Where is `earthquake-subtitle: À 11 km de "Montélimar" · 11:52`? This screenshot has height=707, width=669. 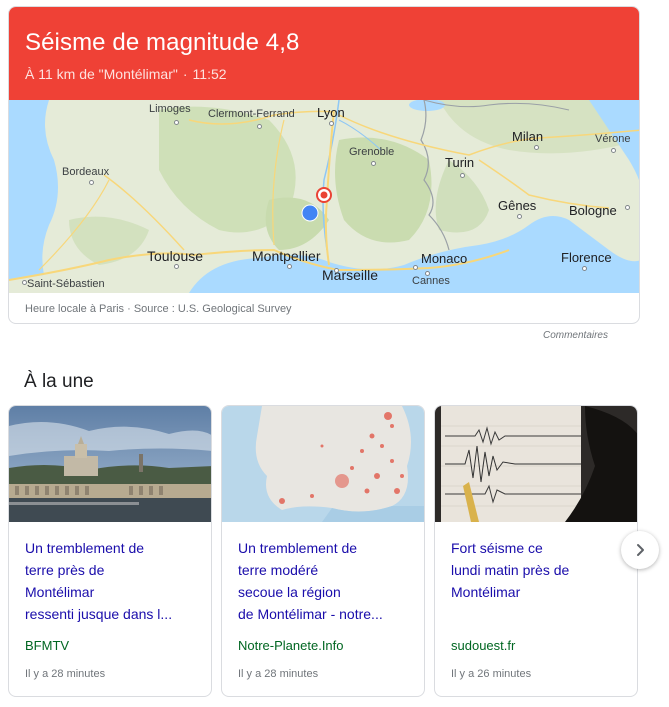
earthquake-subtitle: À 11 km de "Montélimar" · 11:52 is located at coordinates (324, 74).